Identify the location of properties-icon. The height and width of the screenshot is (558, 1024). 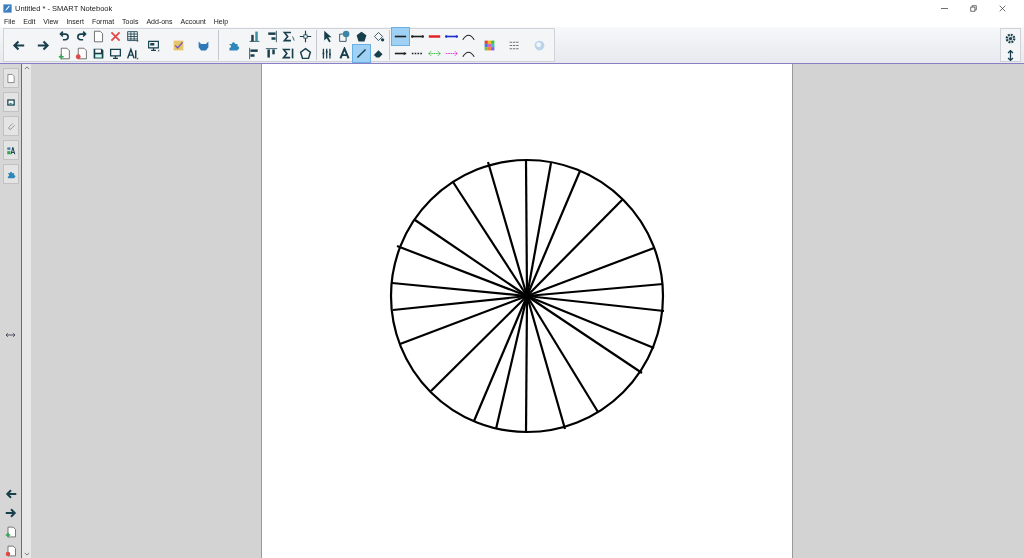
(10, 150).